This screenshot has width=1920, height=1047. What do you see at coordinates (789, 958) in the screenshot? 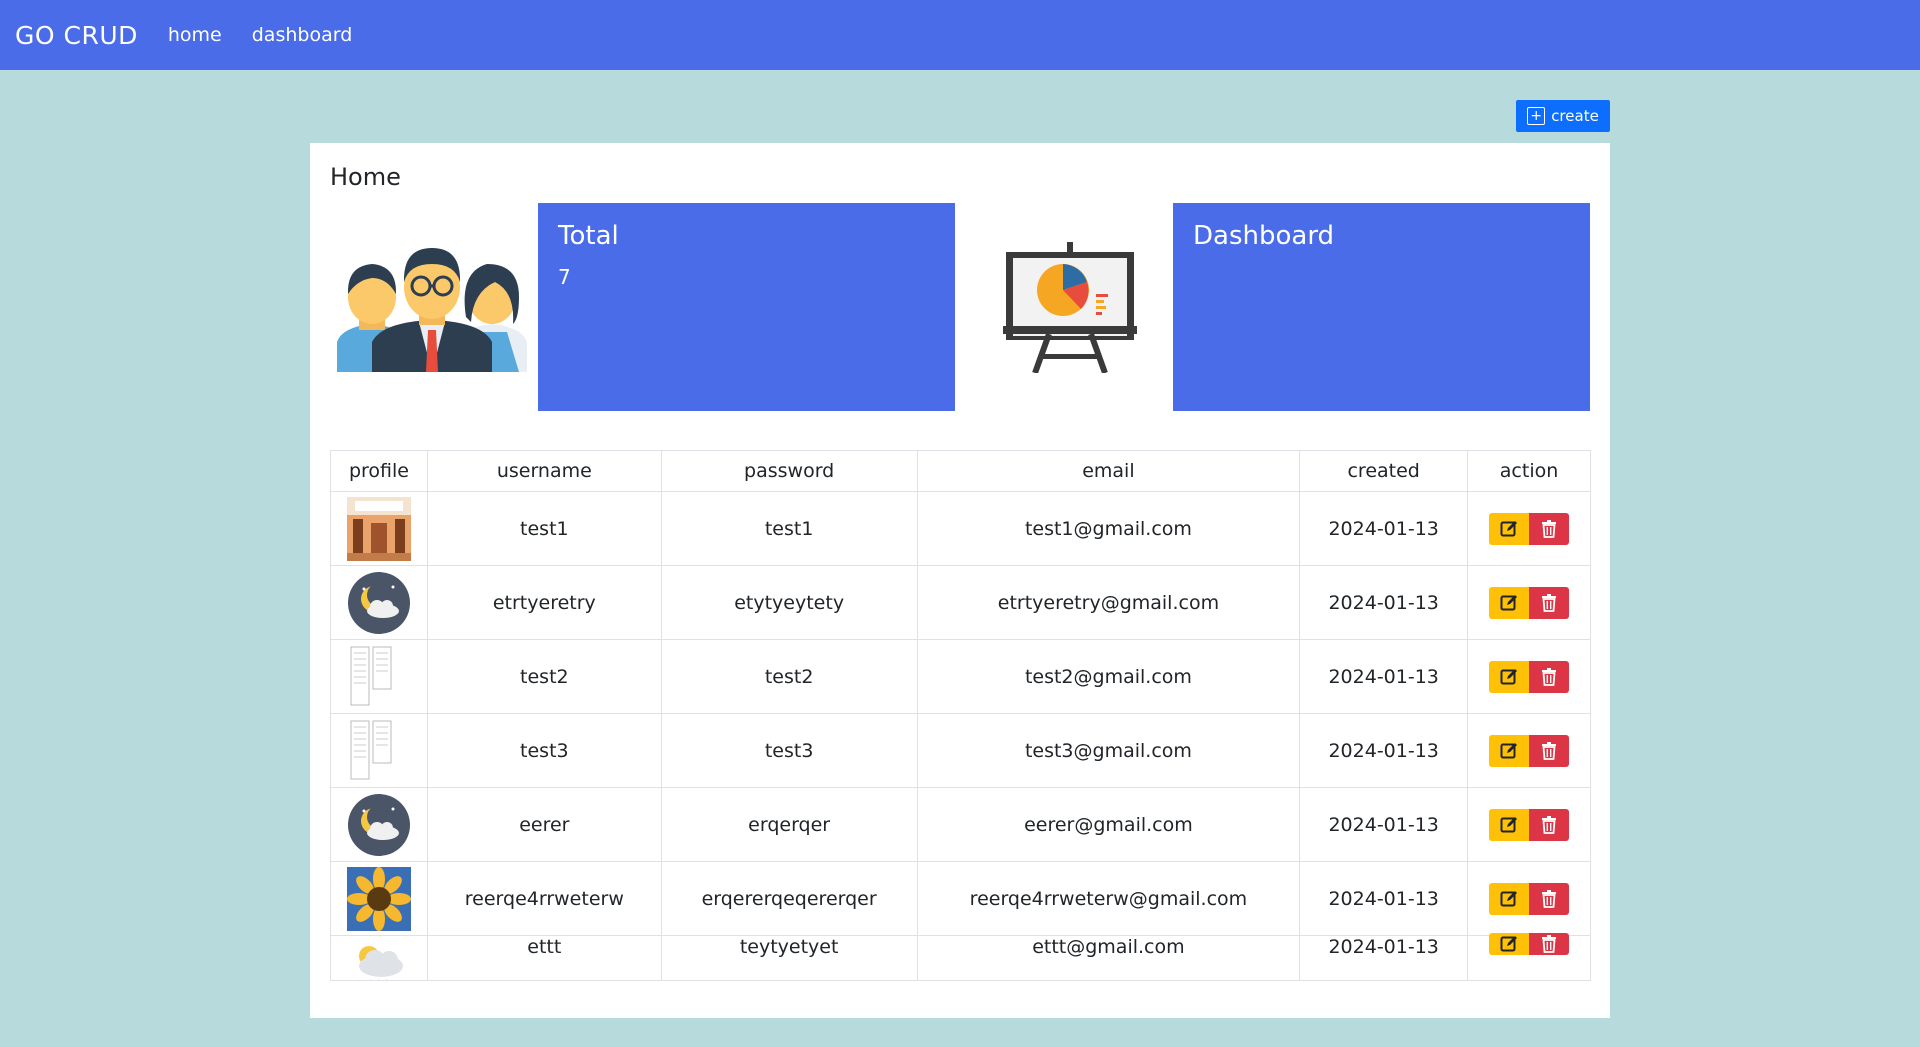
I see `password-cell: teytyetyet` at bounding box center [789, 958].